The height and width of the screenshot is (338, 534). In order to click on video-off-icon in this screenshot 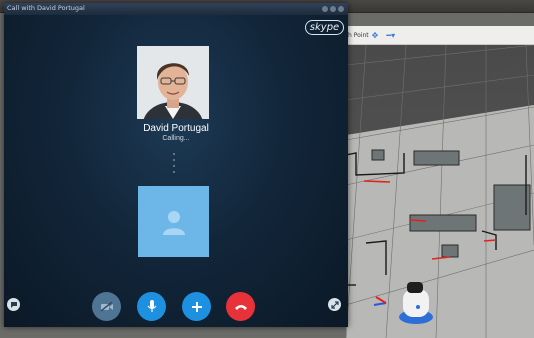, I will do `click(106, 306)`.